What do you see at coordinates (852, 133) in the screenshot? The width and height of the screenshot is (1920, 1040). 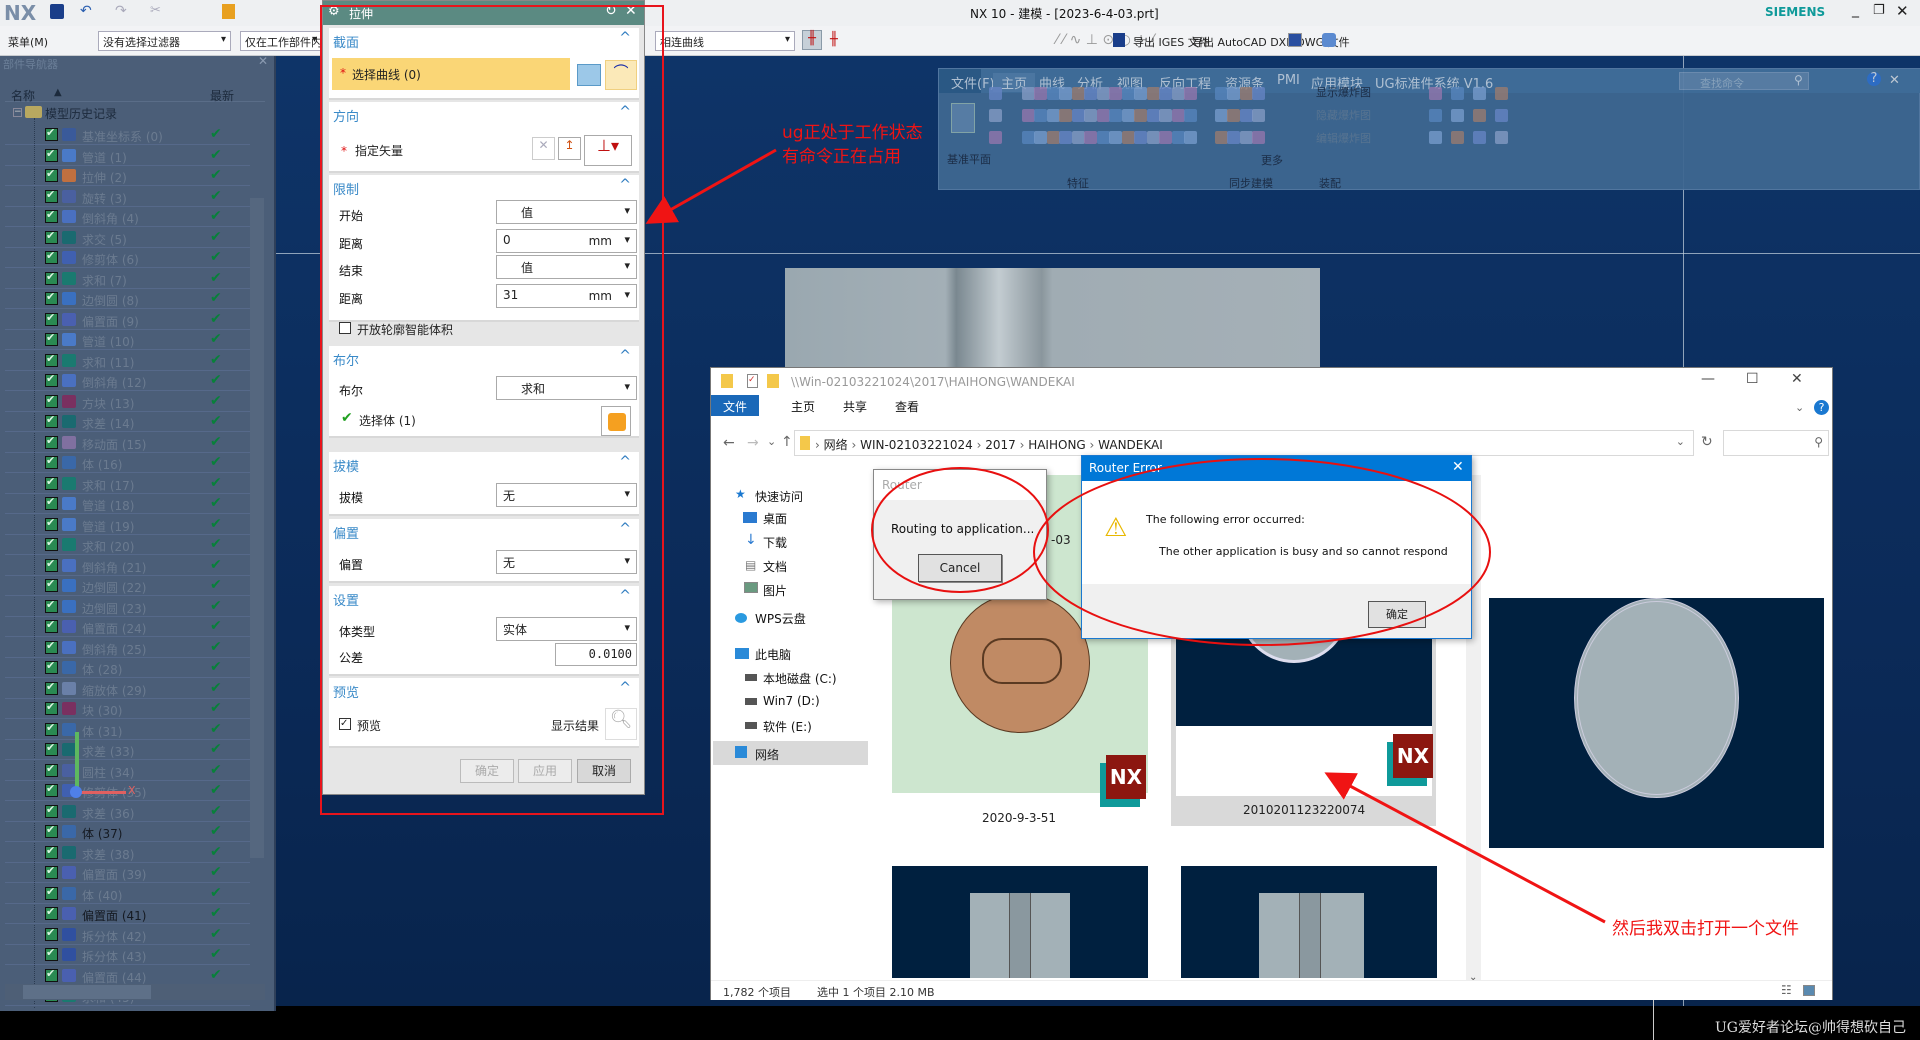 I see `annotation-text-1a: ug正处于工作状态` at bounding box center [852, 133].